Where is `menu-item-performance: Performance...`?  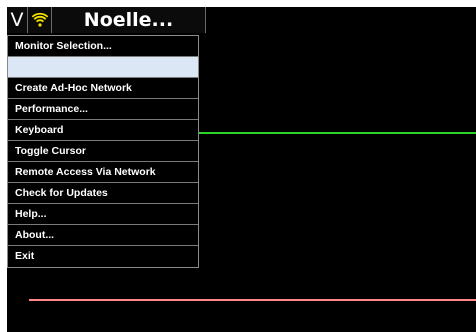 menu-item-performance: Performance... is located at coordinates (103, 109).